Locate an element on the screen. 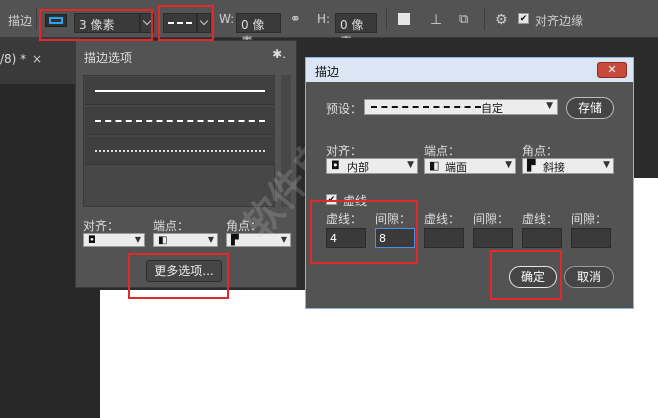 The width and height of the screenshot is (658, 418). height-field: 0 像素 is located at coordinates (356, 31).